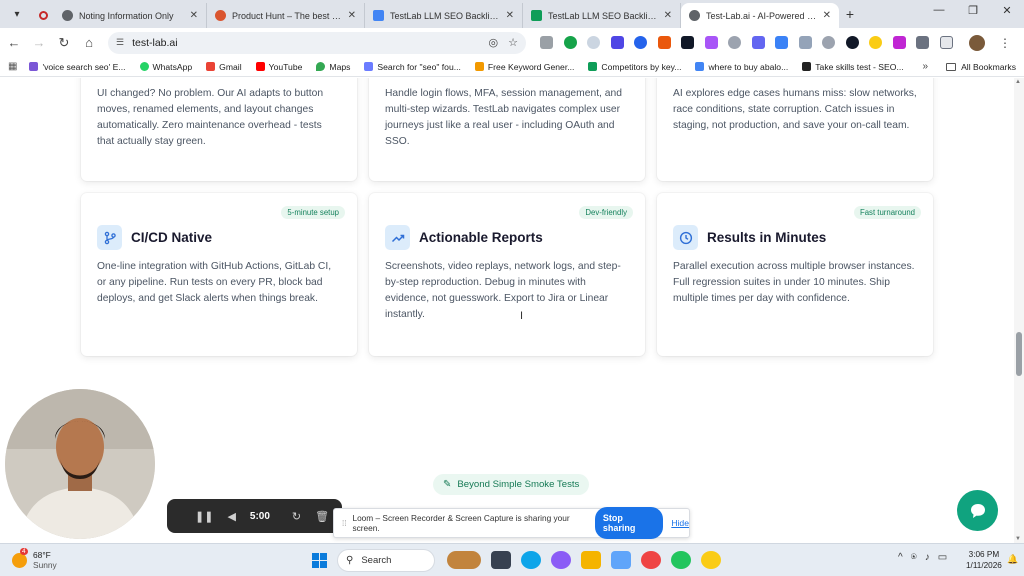 The height and width of the screenshot is (576, 1024). Describe the element at coordinates (977, 42) in the screenshot. I see `profile-avatar` at that location.